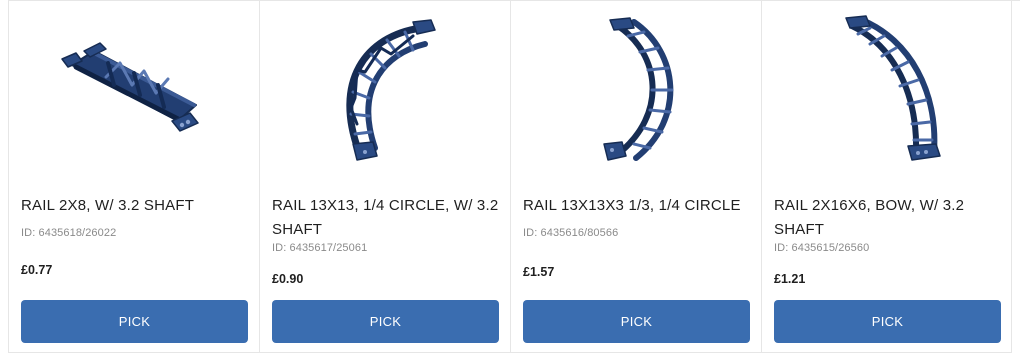 The height and width of the screenshot is (359, 1024). Describe the element at coordinates (320, 248) in the screenshot. I see `product-id: ID: 6435617/25061` at that location.